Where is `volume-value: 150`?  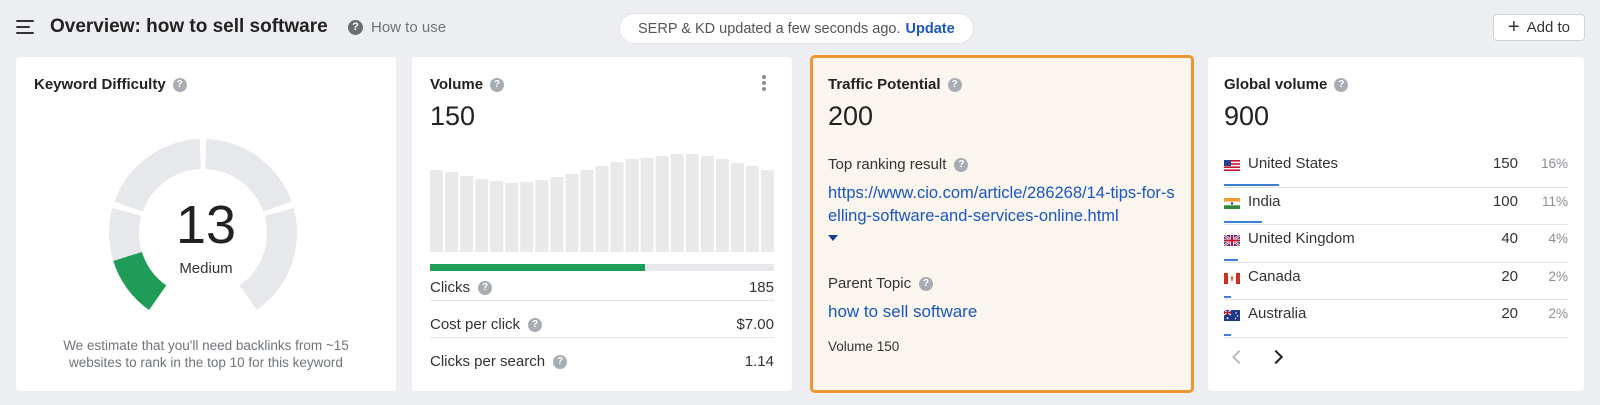 volume-value: 150 is located at coordinates (453, 116).